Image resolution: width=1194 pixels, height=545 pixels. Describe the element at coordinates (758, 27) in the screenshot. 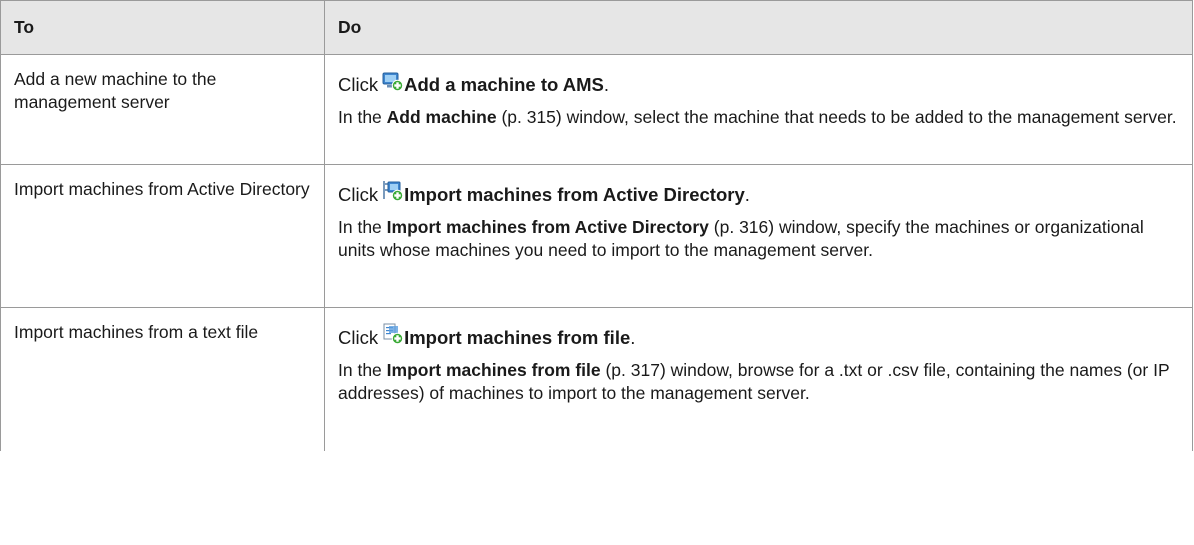

I see `header-do: Do` at that location.